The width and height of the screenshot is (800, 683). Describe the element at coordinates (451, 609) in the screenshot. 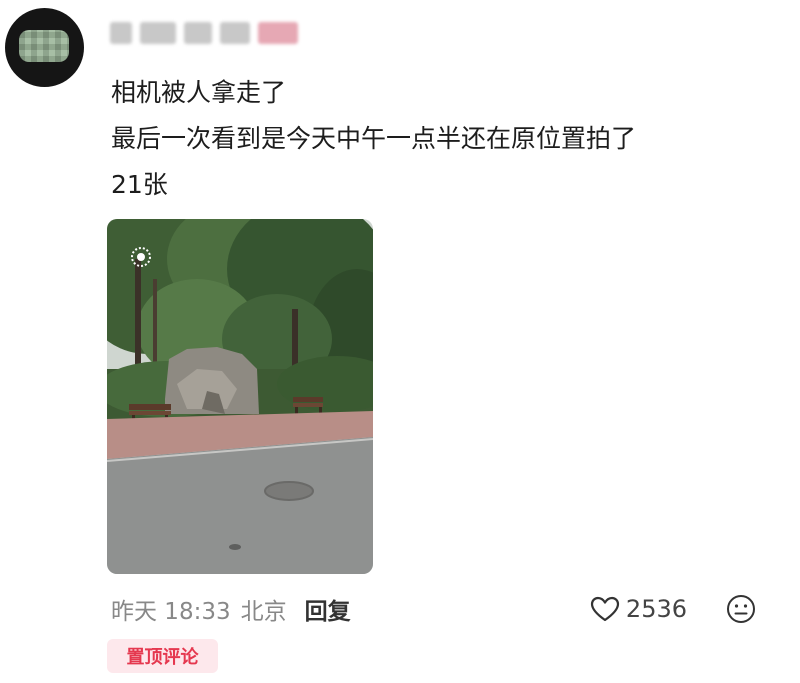

I see `comment-meta: 昨天 18:33 北京 回复` at that location.